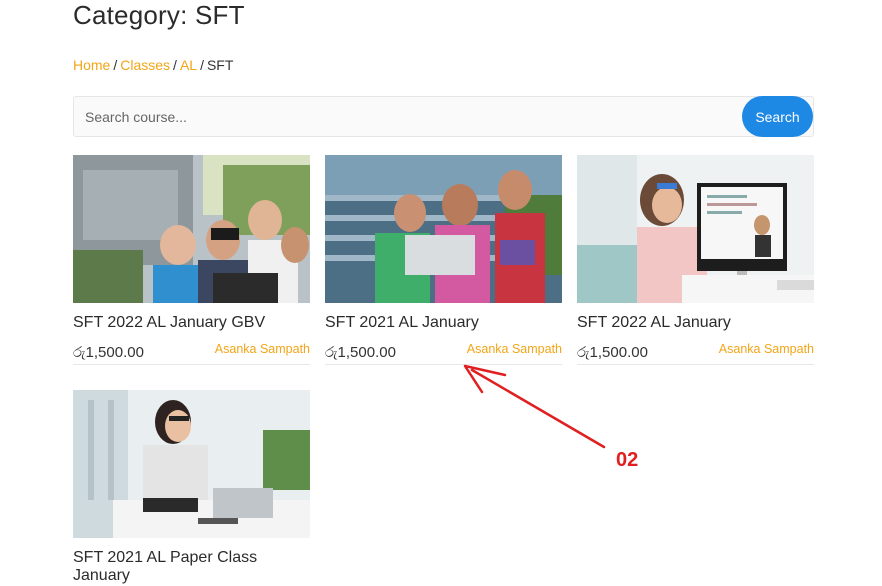 Image resolution: width=882 pixels, height=586 pixels. What do you see at coordinates (534, 406) in the screenshot?
I see `annotation-arrow-icon` at bounding box center [534, 406].